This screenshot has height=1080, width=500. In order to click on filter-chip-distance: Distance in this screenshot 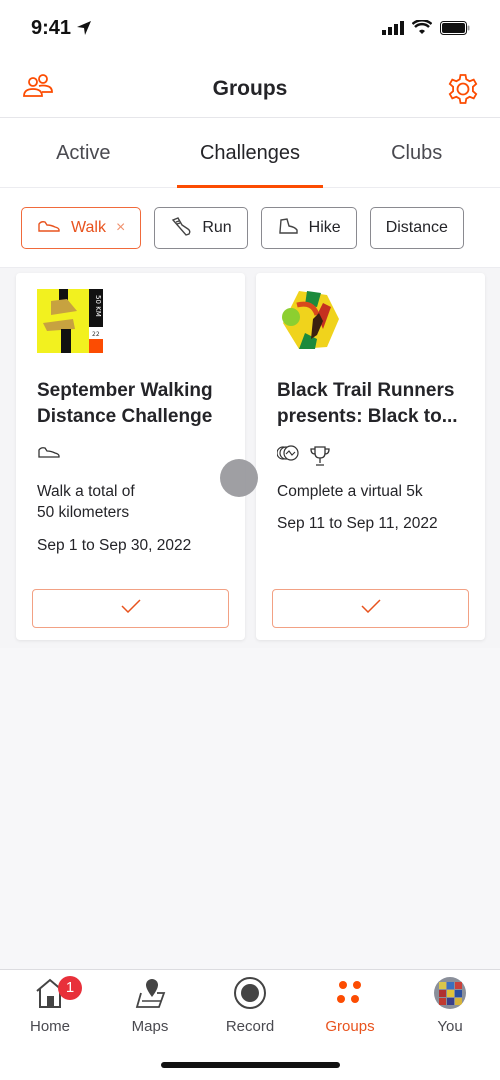, I will do `click(416, 228)`.